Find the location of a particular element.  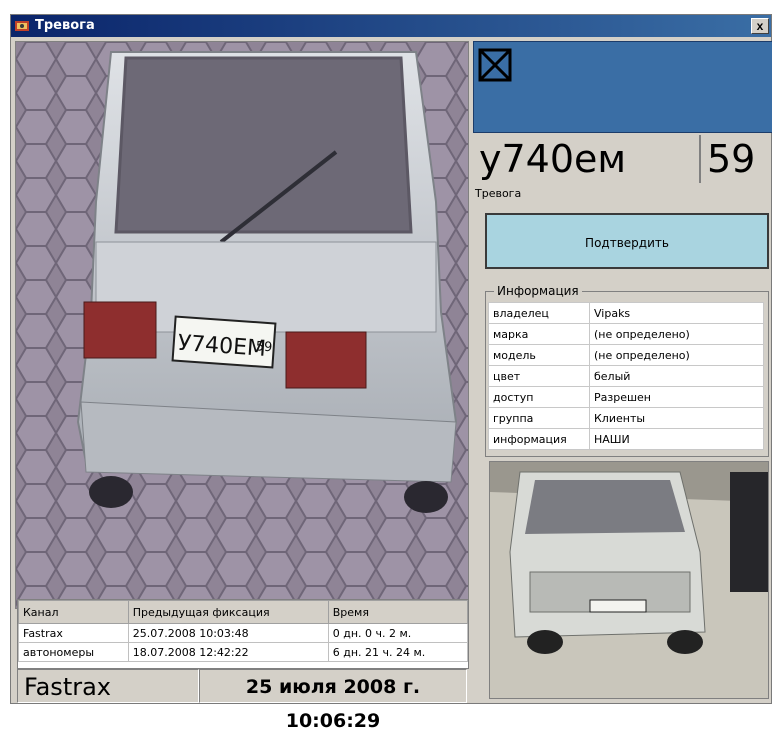

cell-previous-fix: 25.07.2008 10:03:48 is located at coordinates (228, 633).